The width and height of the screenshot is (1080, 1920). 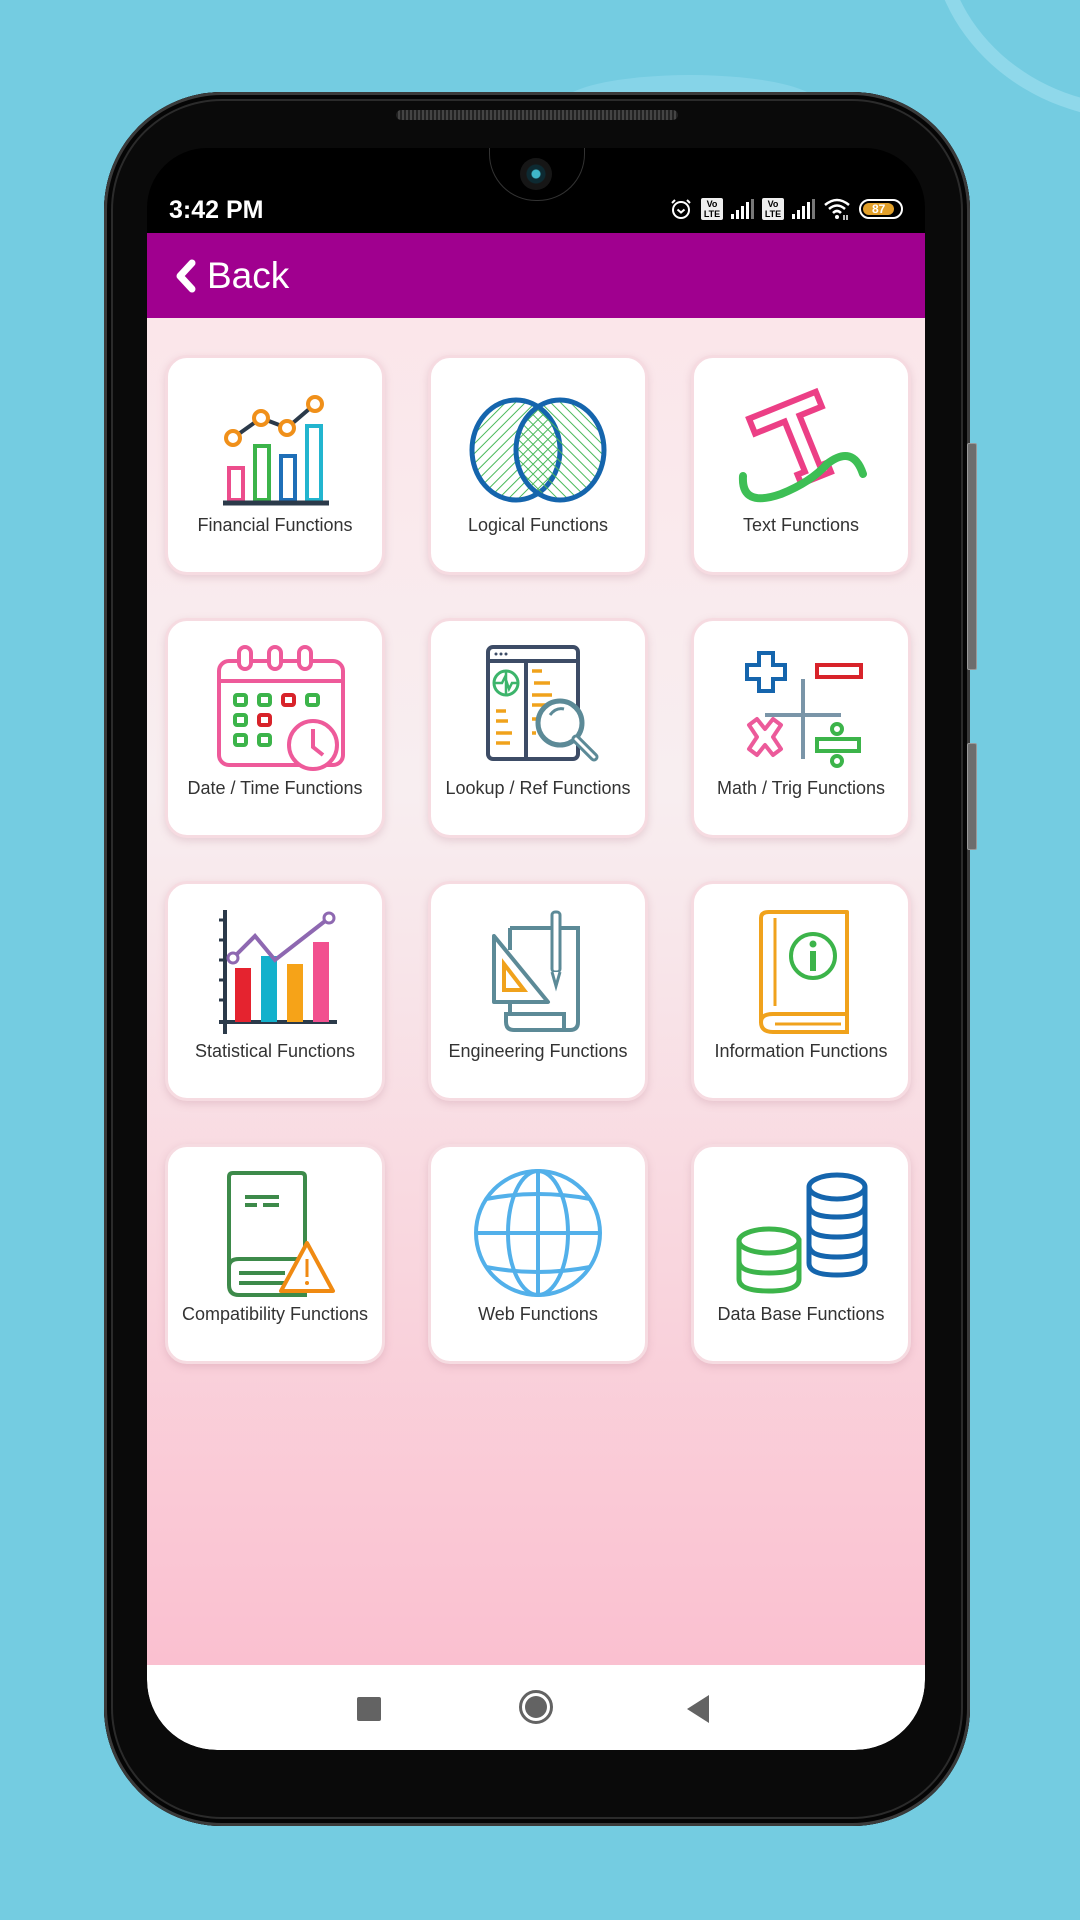 I want to click on category-label: Date / Time Functions, so click(x=275, y=788).